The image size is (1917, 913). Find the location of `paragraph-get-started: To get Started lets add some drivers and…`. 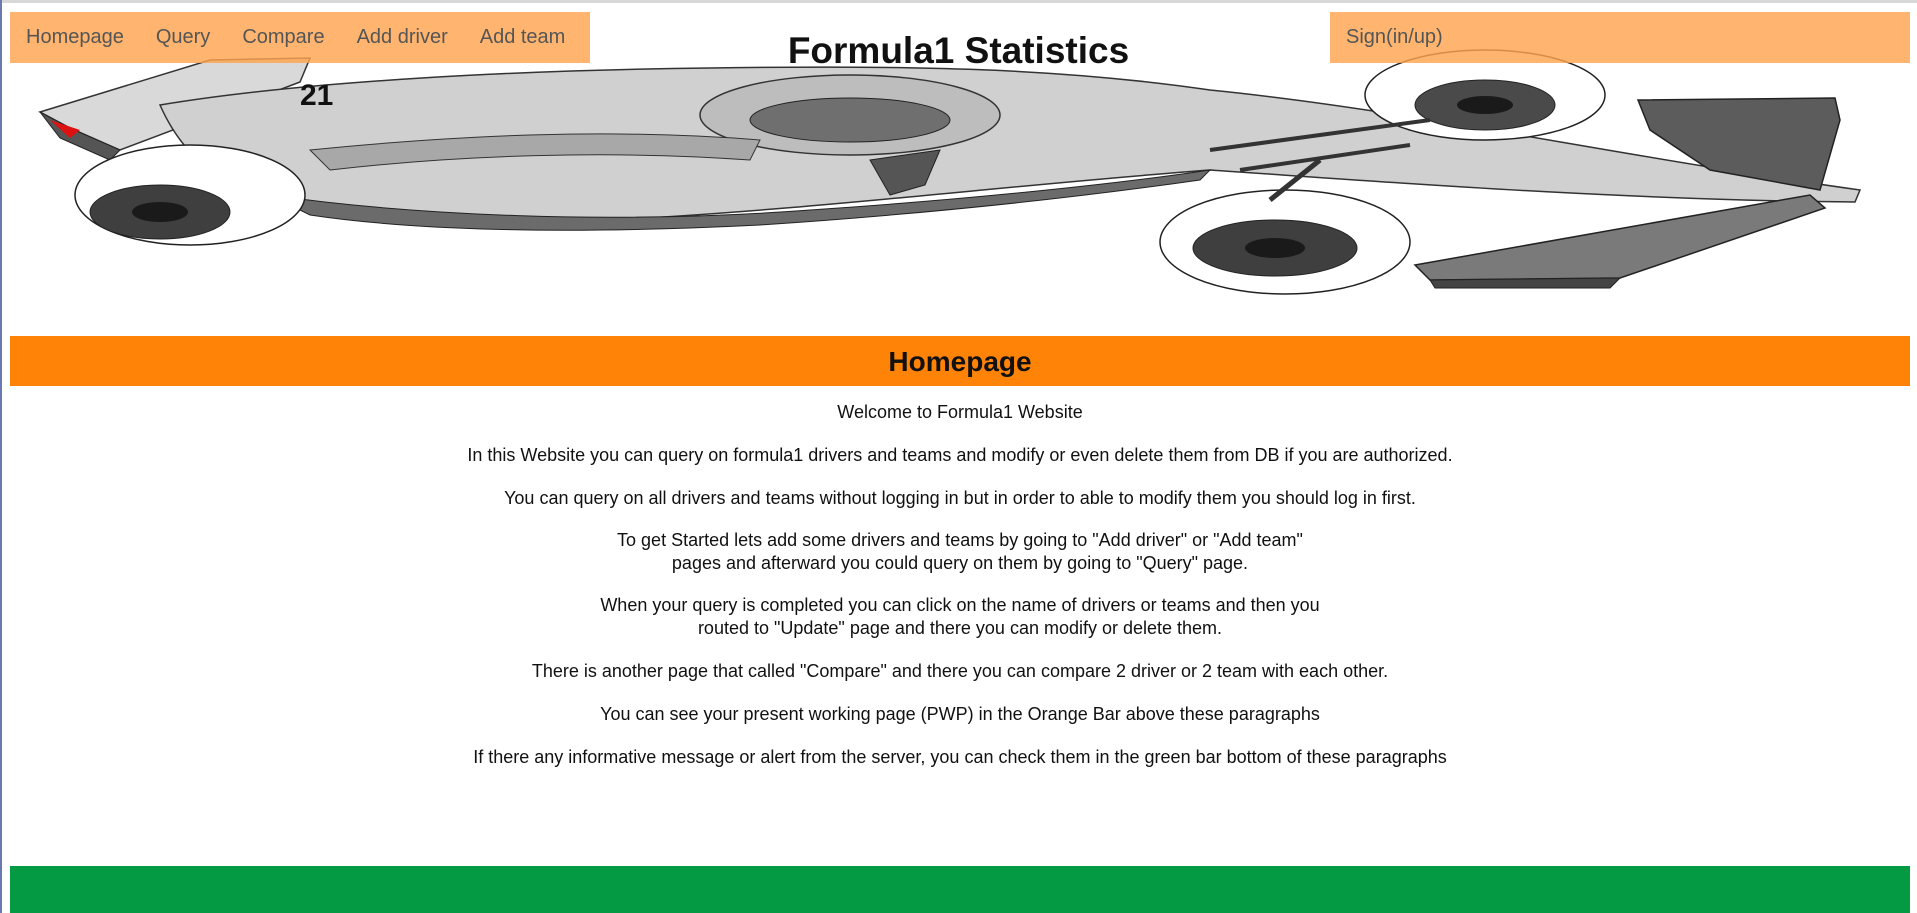

paragraph-get-started: To get Started lets add some drivers and… is located at coordinates (960, 552).